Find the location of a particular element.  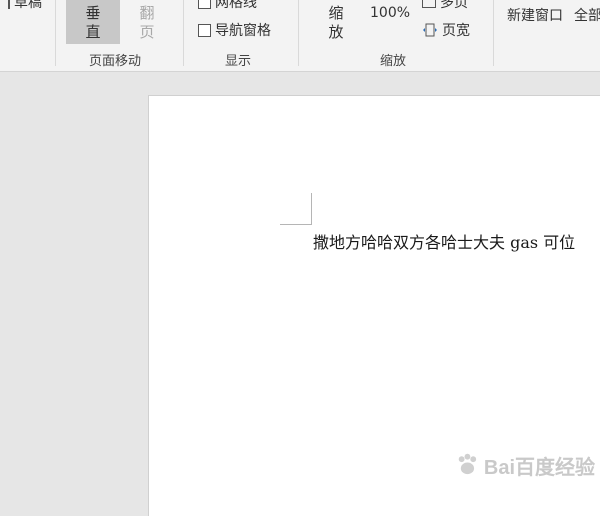

paw-logo-icon is located at coordinates (467, 464).